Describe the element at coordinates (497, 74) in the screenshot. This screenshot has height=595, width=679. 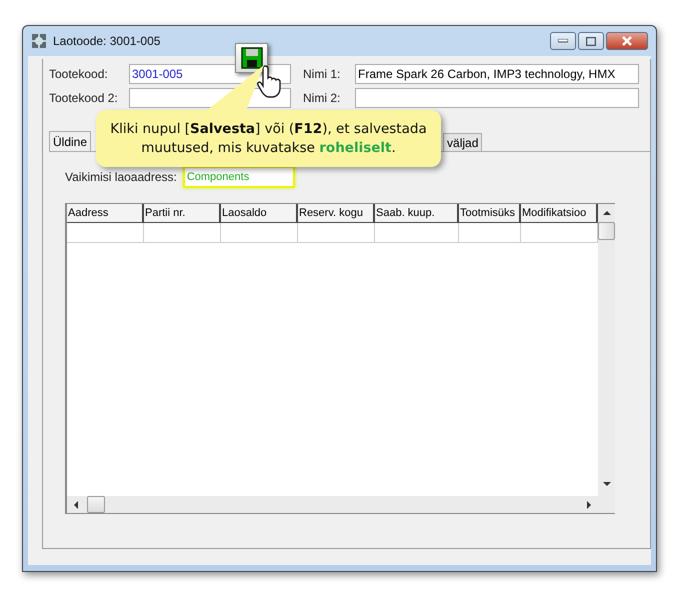
I see `input-field: Frame Spark 26 Carbon, IMP3 technology, HMX` at that location.